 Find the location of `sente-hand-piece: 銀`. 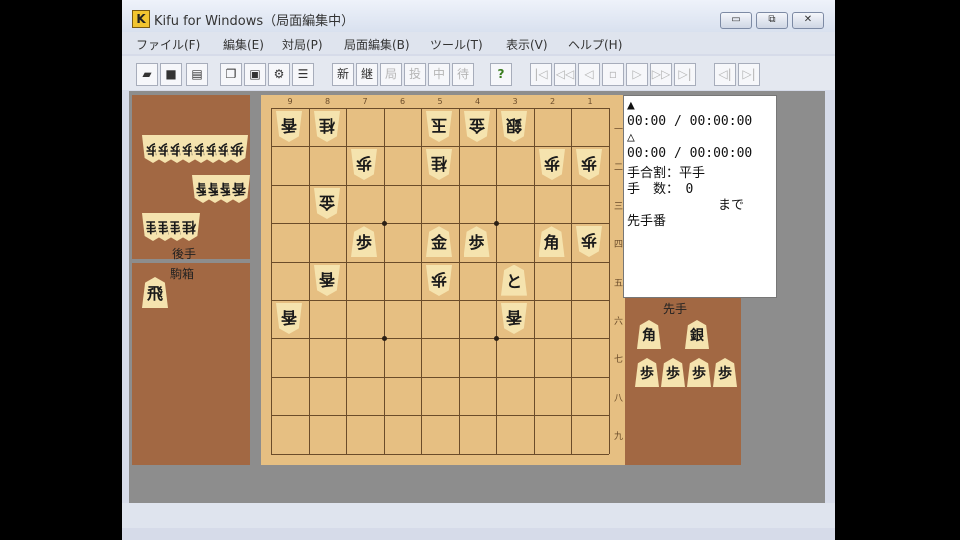

sente-hand-piece: 銀 is located at coordinates (697, 334).